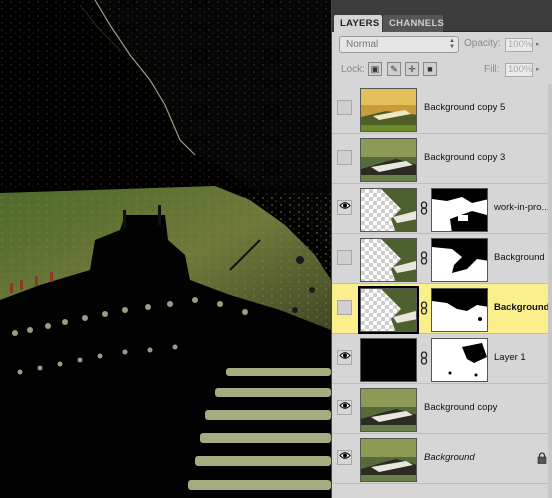 The height and width of the screenshot is (498, 552). I want to click on layer-row: Layer 1, so click(442, 359).